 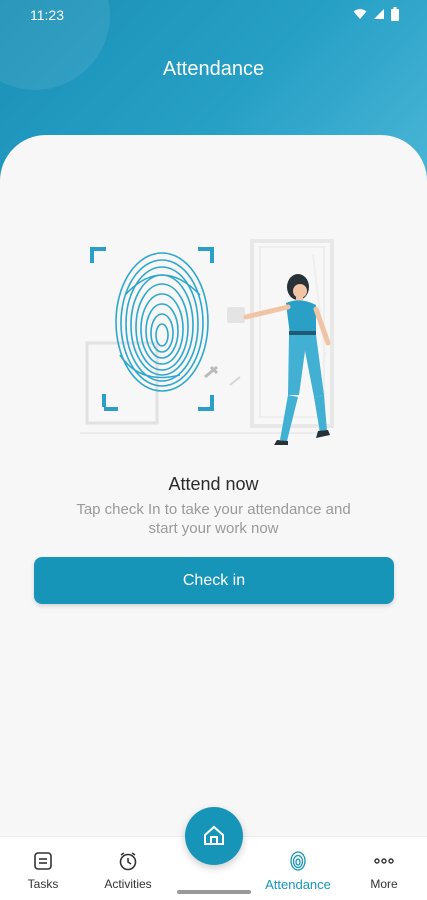 What do you see at coordinates (43, 884) in the screenshot?
I see `nav-label-tasks: Tasks` at bounding box center [43, 884].